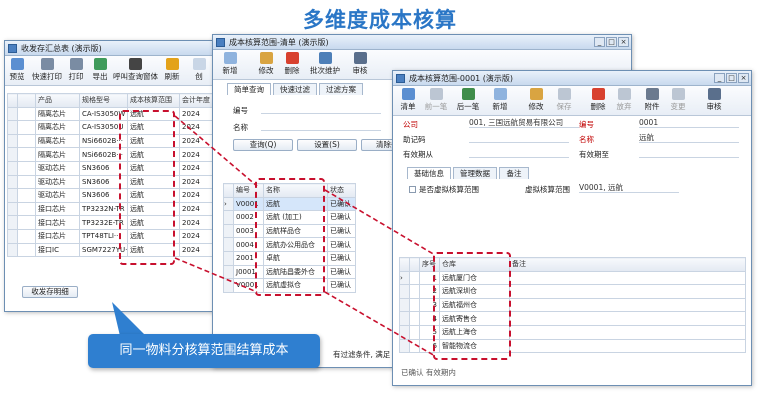 The width and height of the screenshot is (760, 402). What do you see at coordinates (204, 351) in the screenshot?
I see `callout-banner: 同一物料分核算范围结算成本` at bounding box center [204, 351].